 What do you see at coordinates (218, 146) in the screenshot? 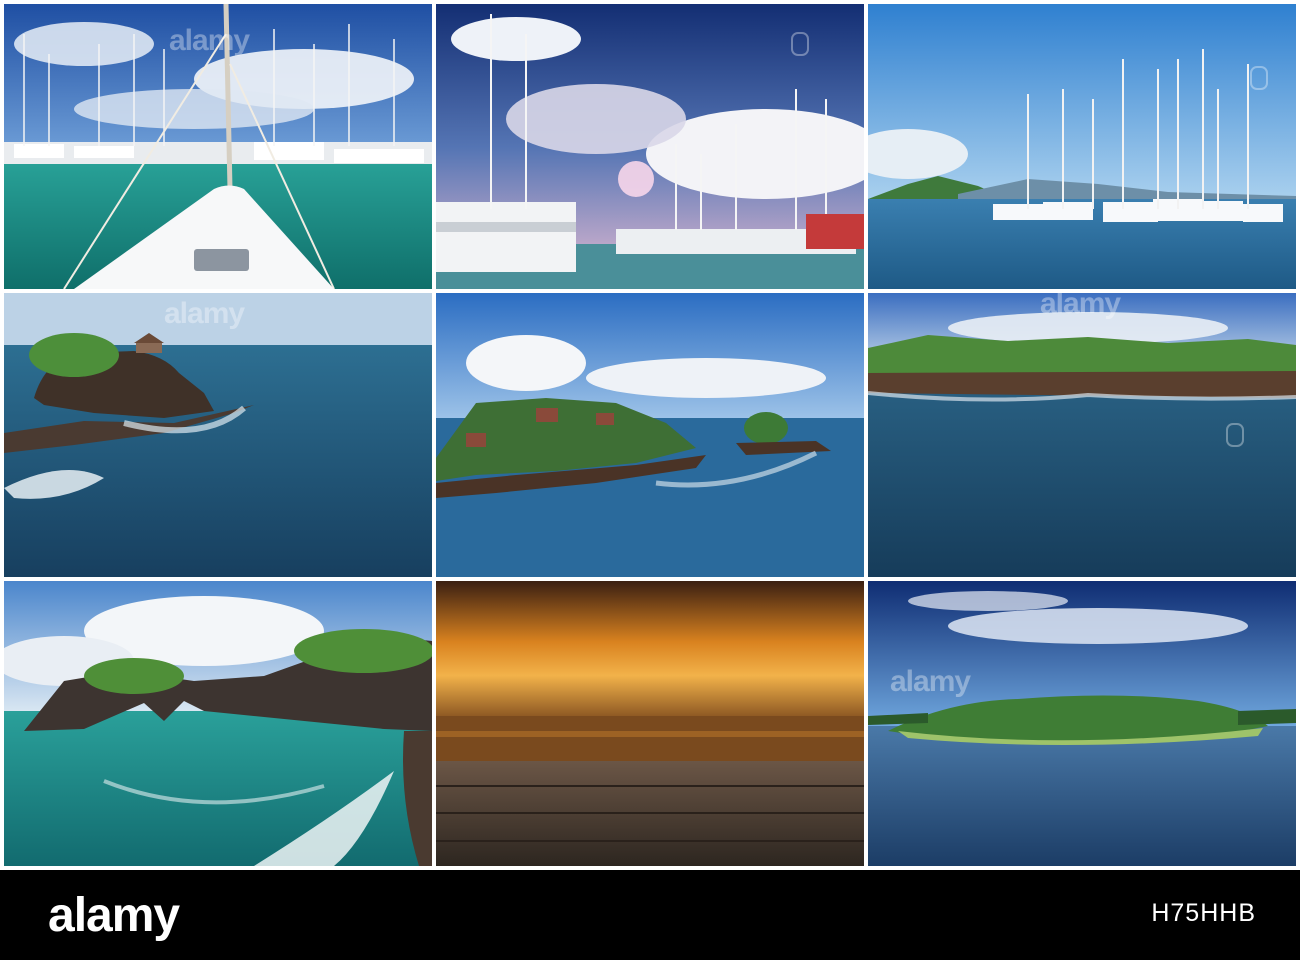
I see `photo-marina-bow: alamy` at bounding box center [218, 146].